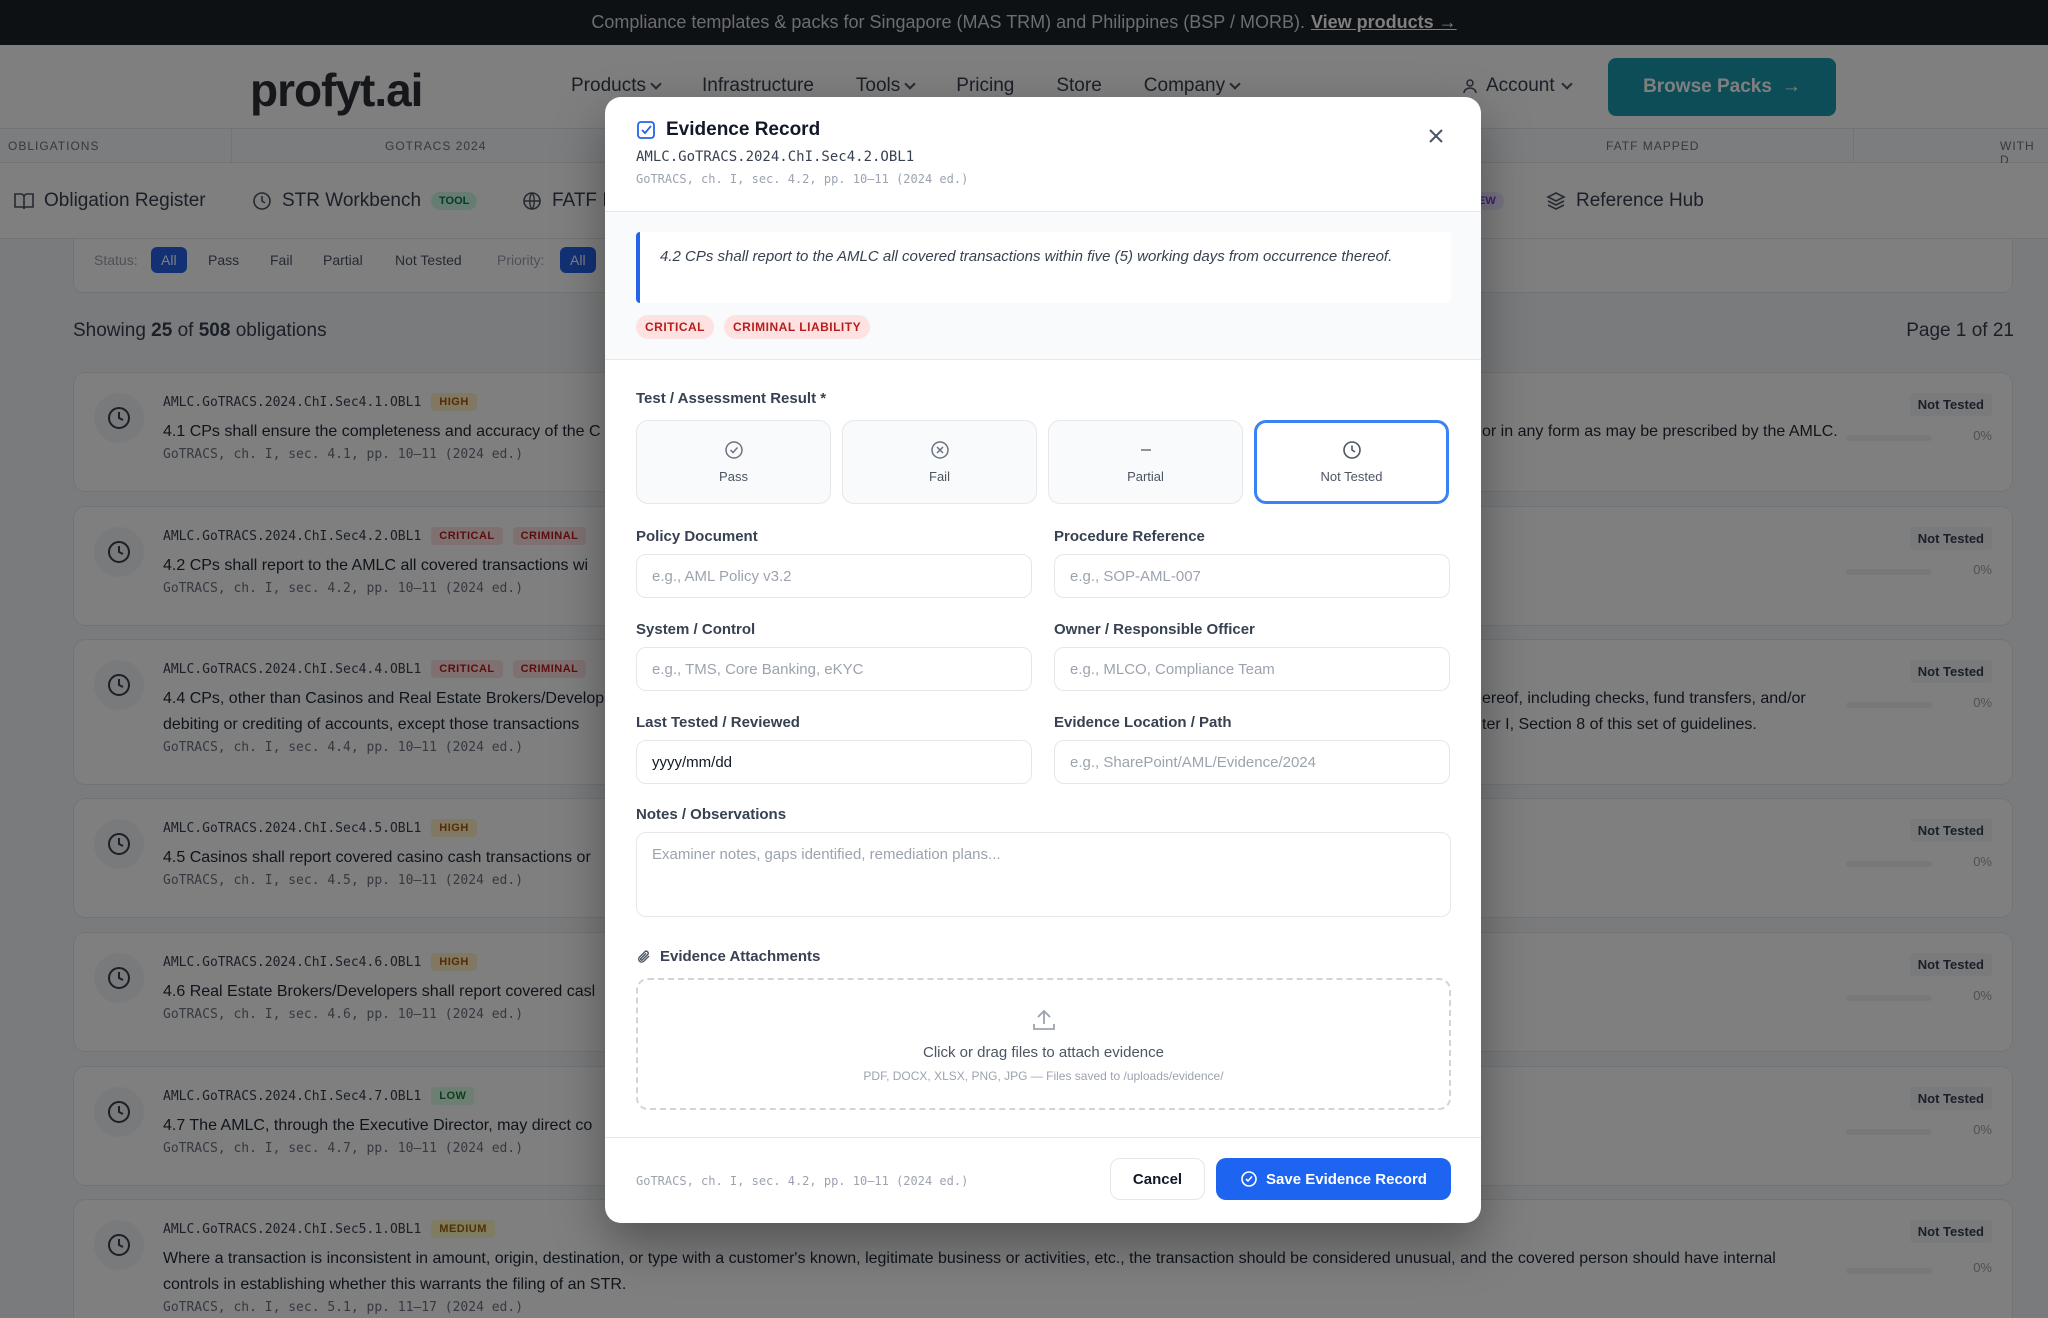 The height and width of the screenshot is (1318, 2048). Describe the element at coordinates (1351, 450) in the screenshot. I see `clock-icon` at that location.